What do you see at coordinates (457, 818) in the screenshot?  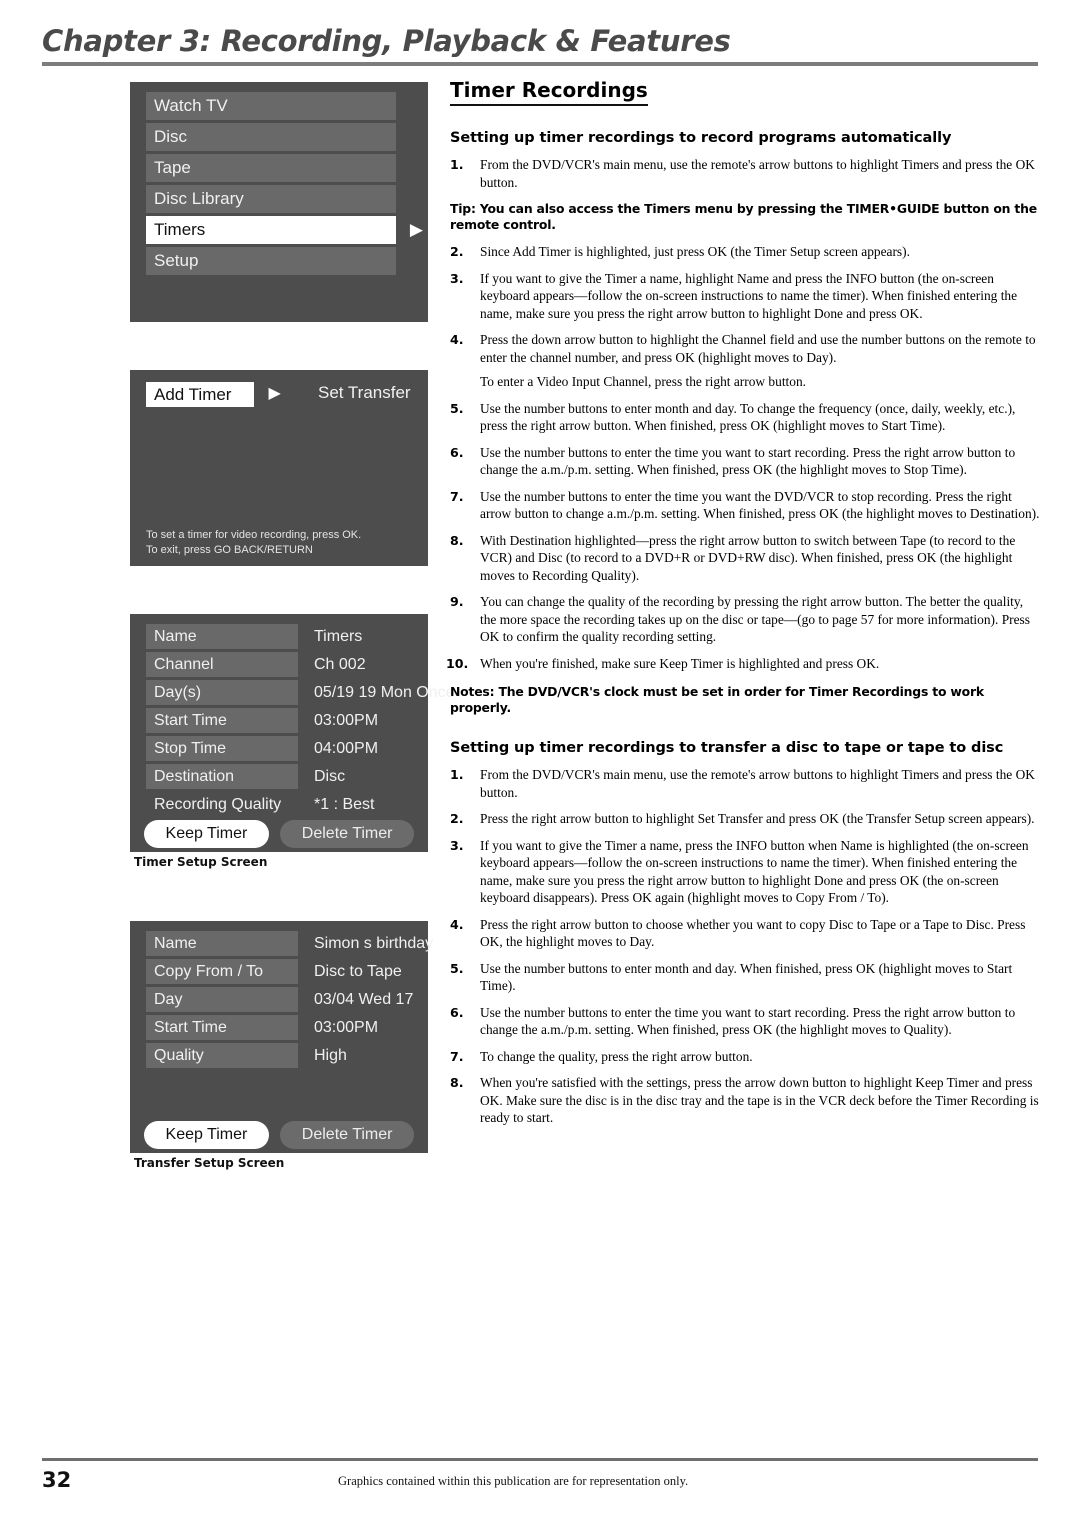 I see `step-number: 2.` at bounding box center [457, 818].